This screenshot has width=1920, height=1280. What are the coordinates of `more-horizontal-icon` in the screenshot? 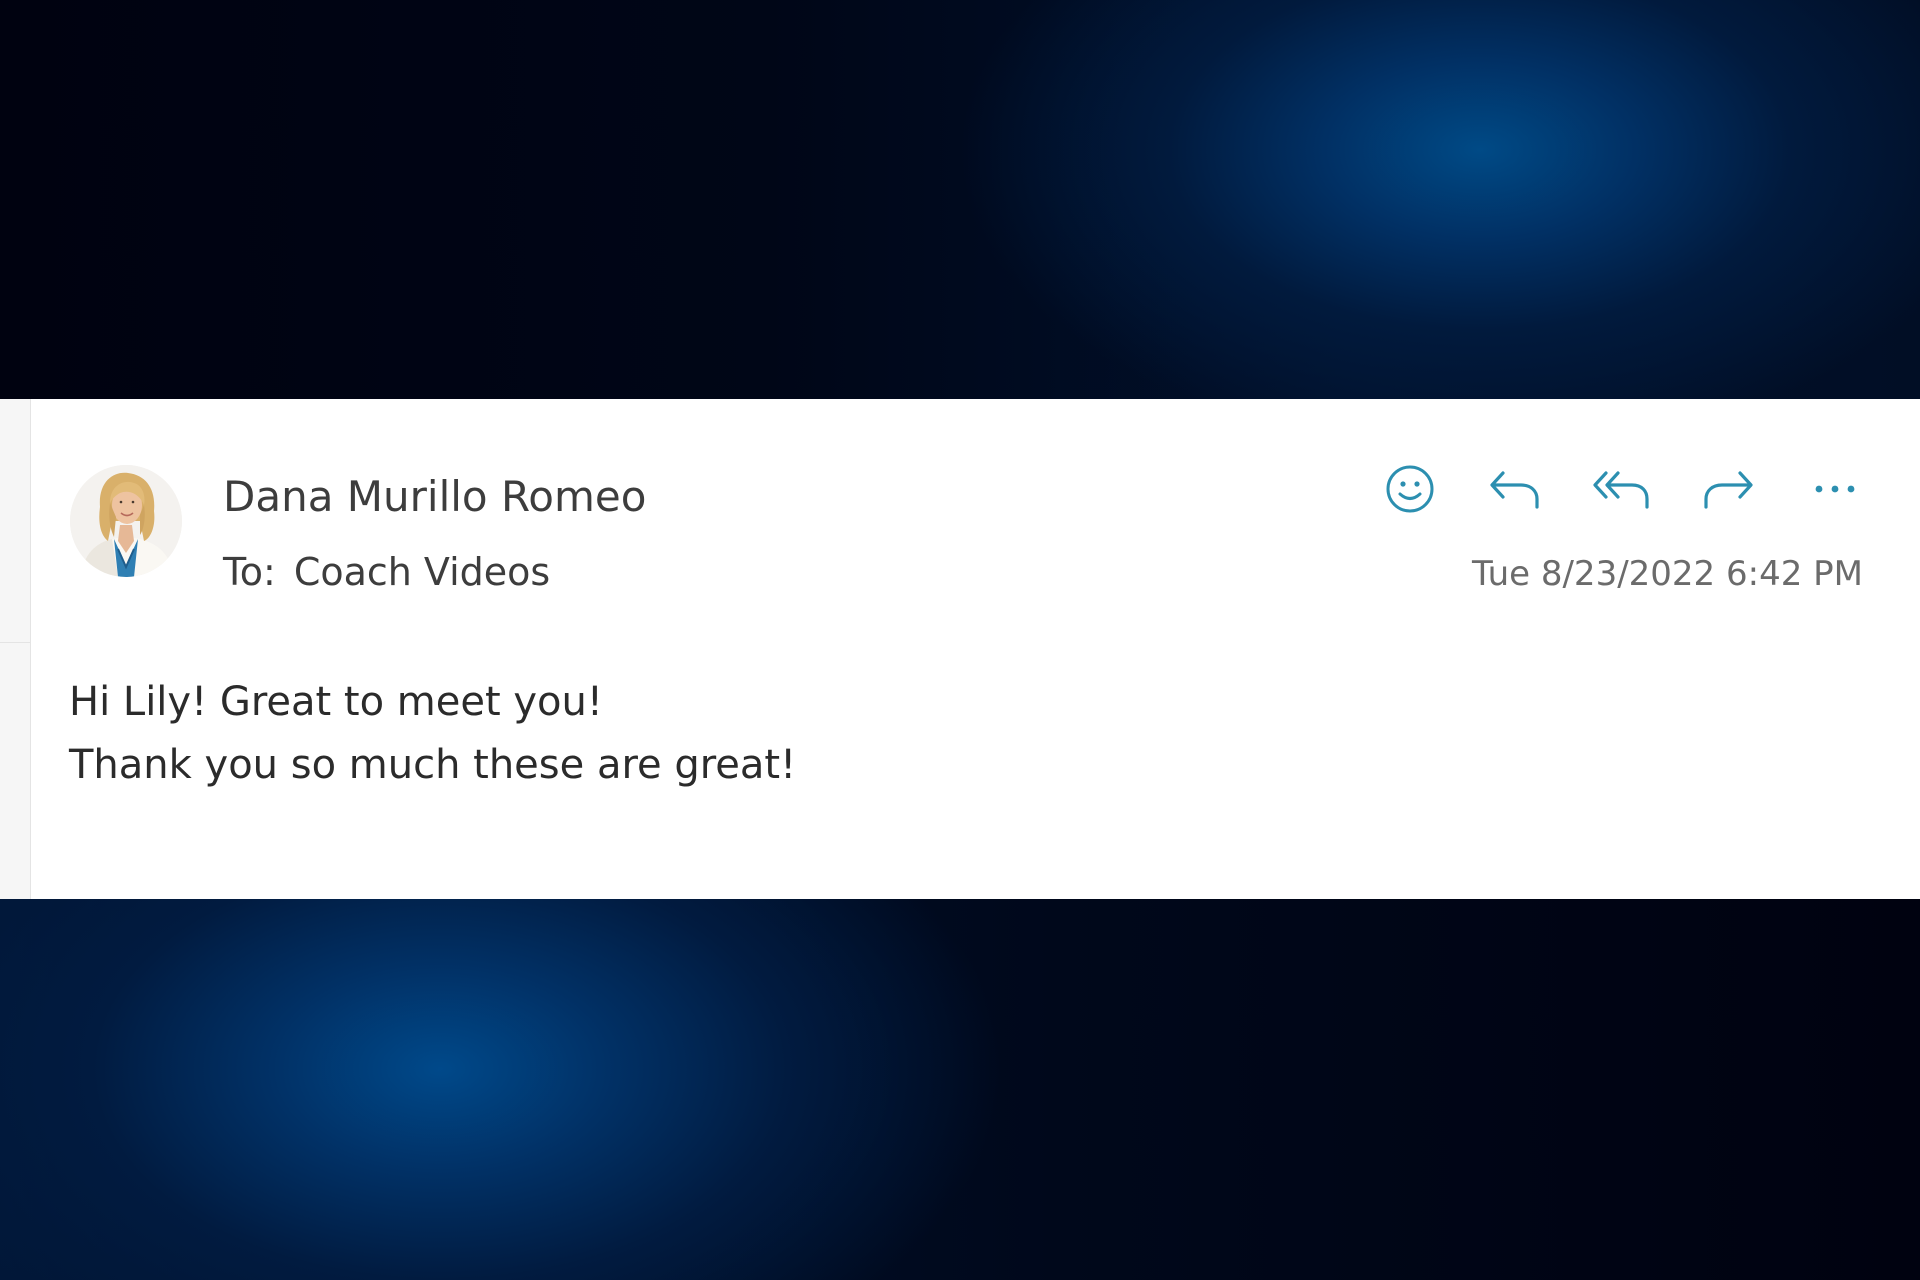 It's located at (1835, 489).